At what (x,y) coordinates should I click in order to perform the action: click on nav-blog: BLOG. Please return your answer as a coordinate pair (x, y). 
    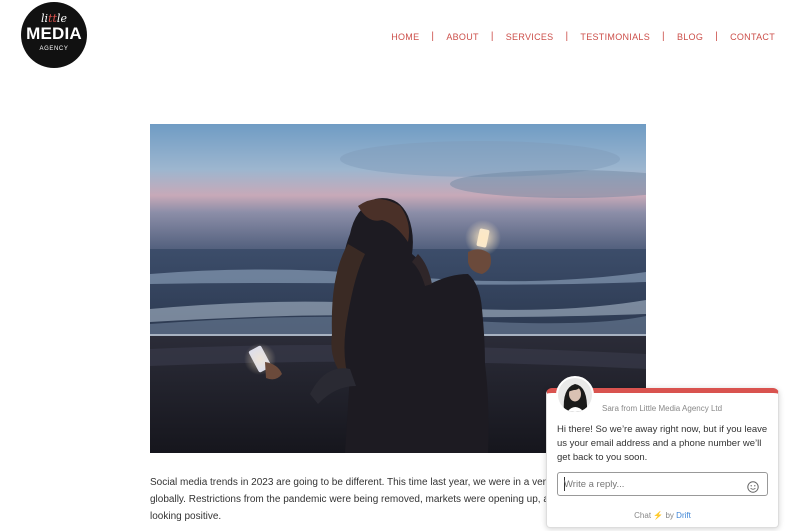
    Looking at the image, I should click on (690, 37).